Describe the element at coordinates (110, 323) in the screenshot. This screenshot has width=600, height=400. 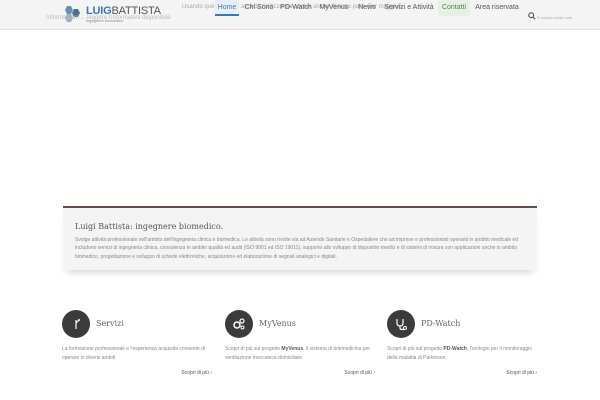
I see `service-title: Servizi` at that location.